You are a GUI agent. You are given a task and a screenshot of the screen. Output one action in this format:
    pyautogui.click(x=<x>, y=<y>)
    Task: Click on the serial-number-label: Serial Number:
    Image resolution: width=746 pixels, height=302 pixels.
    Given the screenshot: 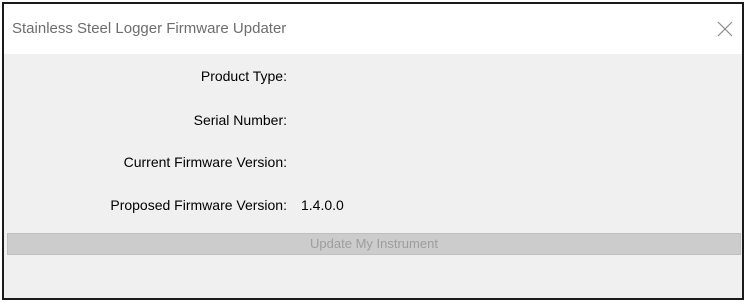 What is the action you would take?
    pyautogui.click(x=240, y=120)
    